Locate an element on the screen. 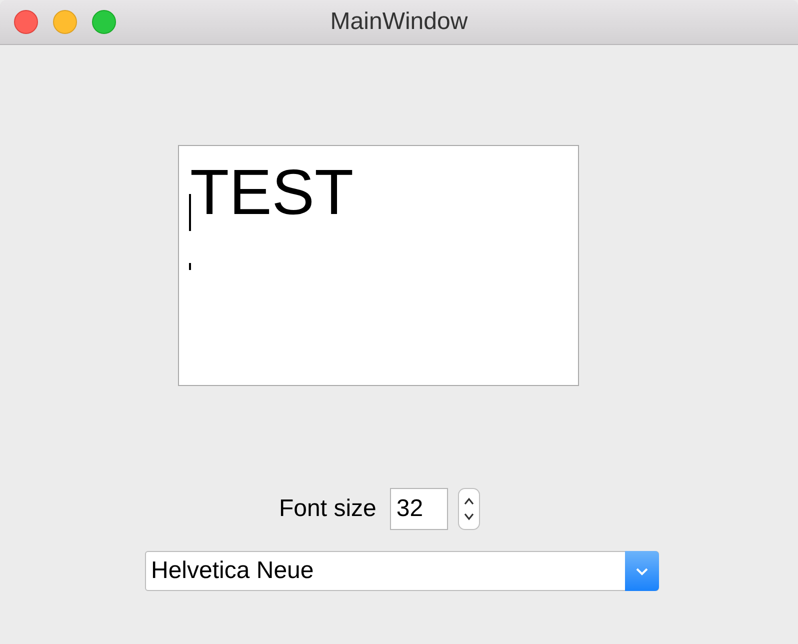  window-title: MainWindow is located at coordinates (399, 22).